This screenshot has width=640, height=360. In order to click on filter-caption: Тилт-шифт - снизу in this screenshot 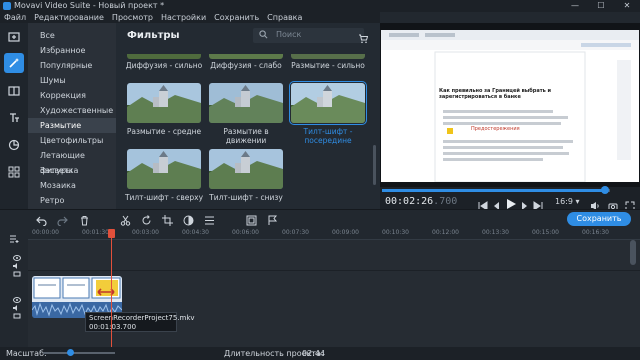, I will do `click(246, 197)`.